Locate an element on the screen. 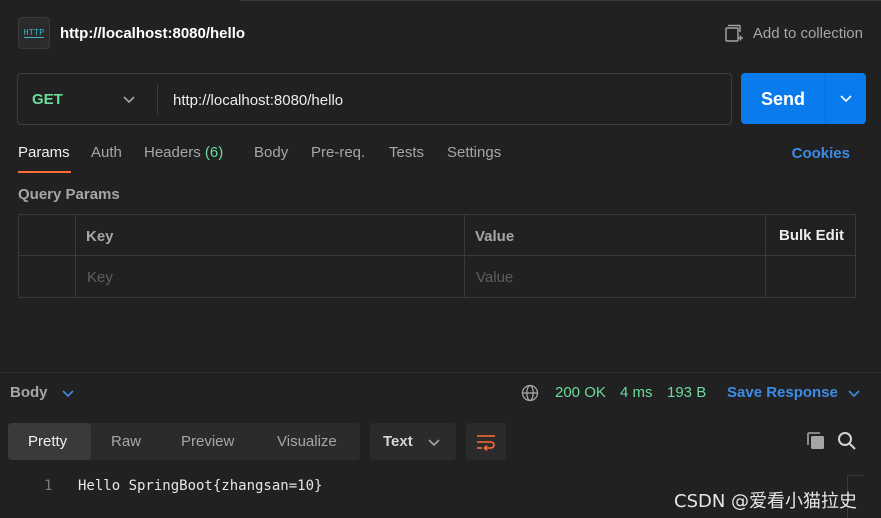 The image size is (881, 518). response-body-text: Hello SpringBoot{zhangsan=10} is located at coordinates (200, 486).